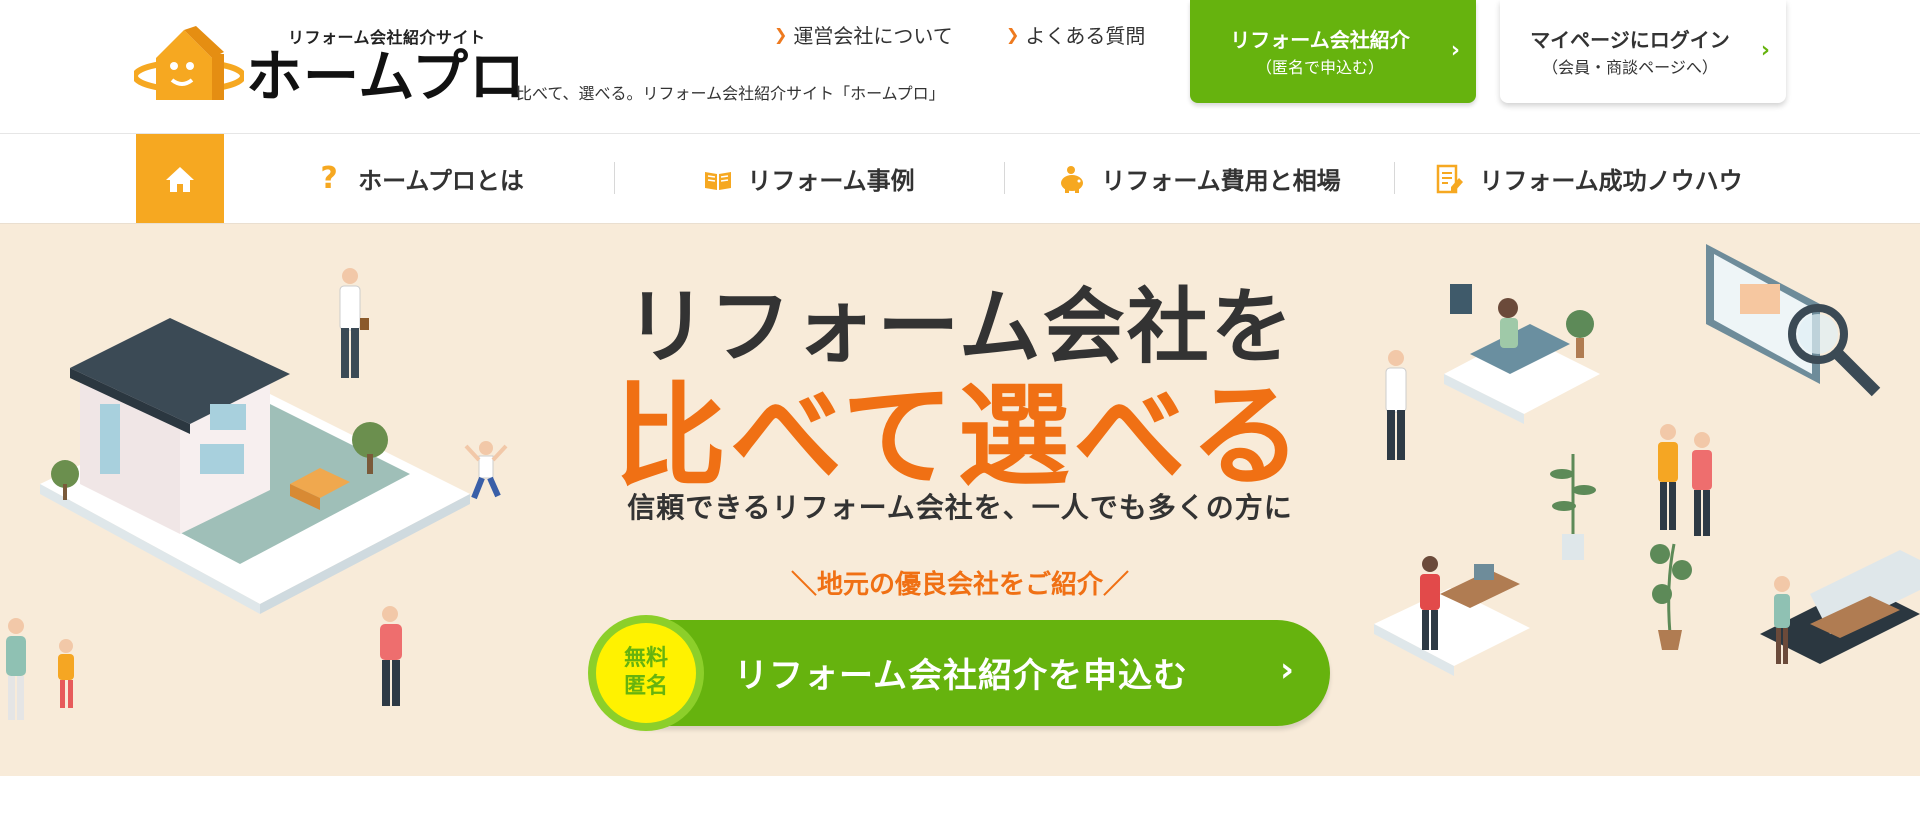 This screenshot has width=1920, height=827. I want to click on family-illustration, so click(40, 669).